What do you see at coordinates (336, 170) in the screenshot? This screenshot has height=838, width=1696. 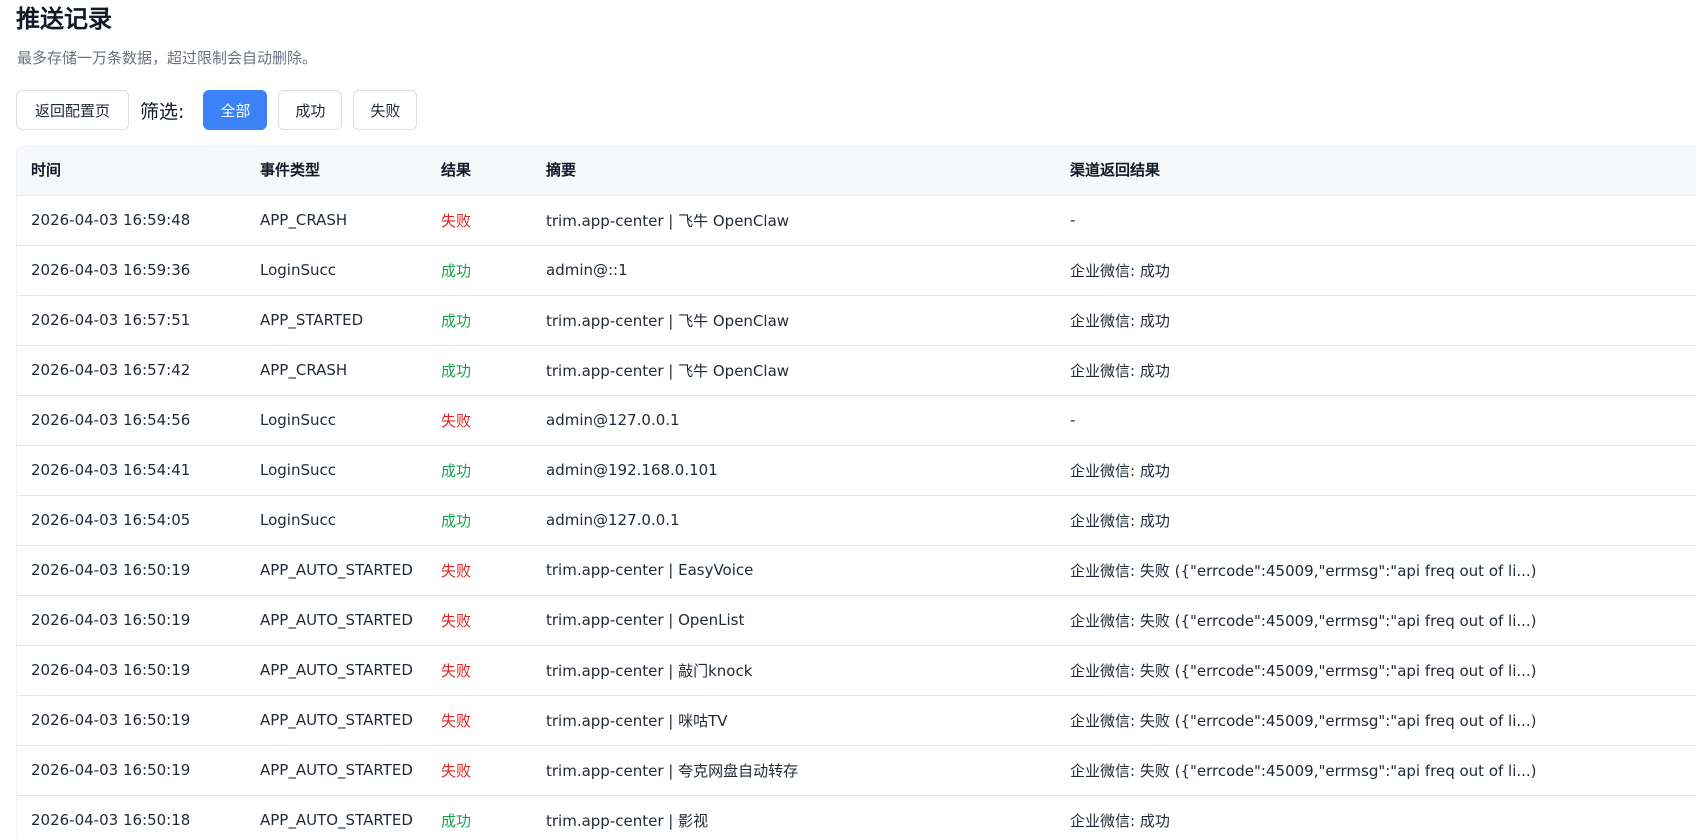 I see `column-header-event-type: 事件类型` at bounding box center [336, 170].